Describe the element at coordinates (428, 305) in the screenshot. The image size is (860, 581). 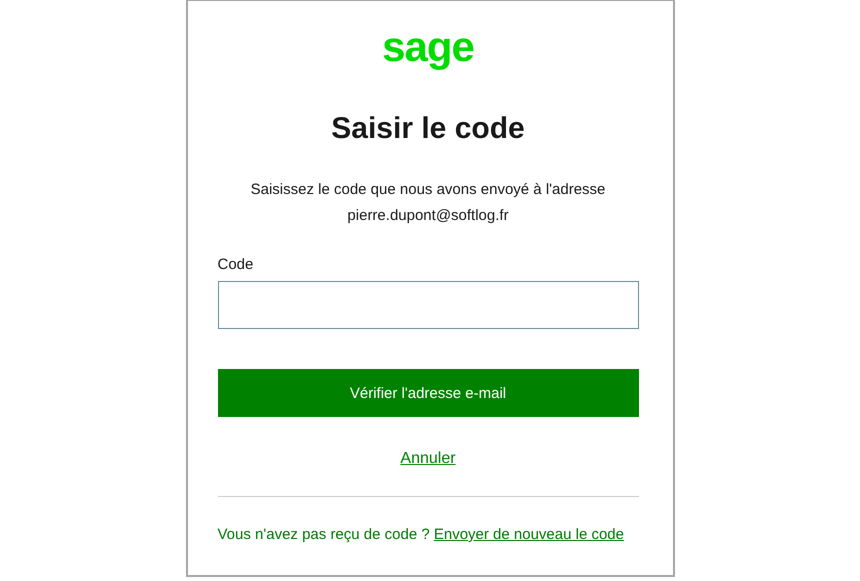
I see `code-input-field` at that location.